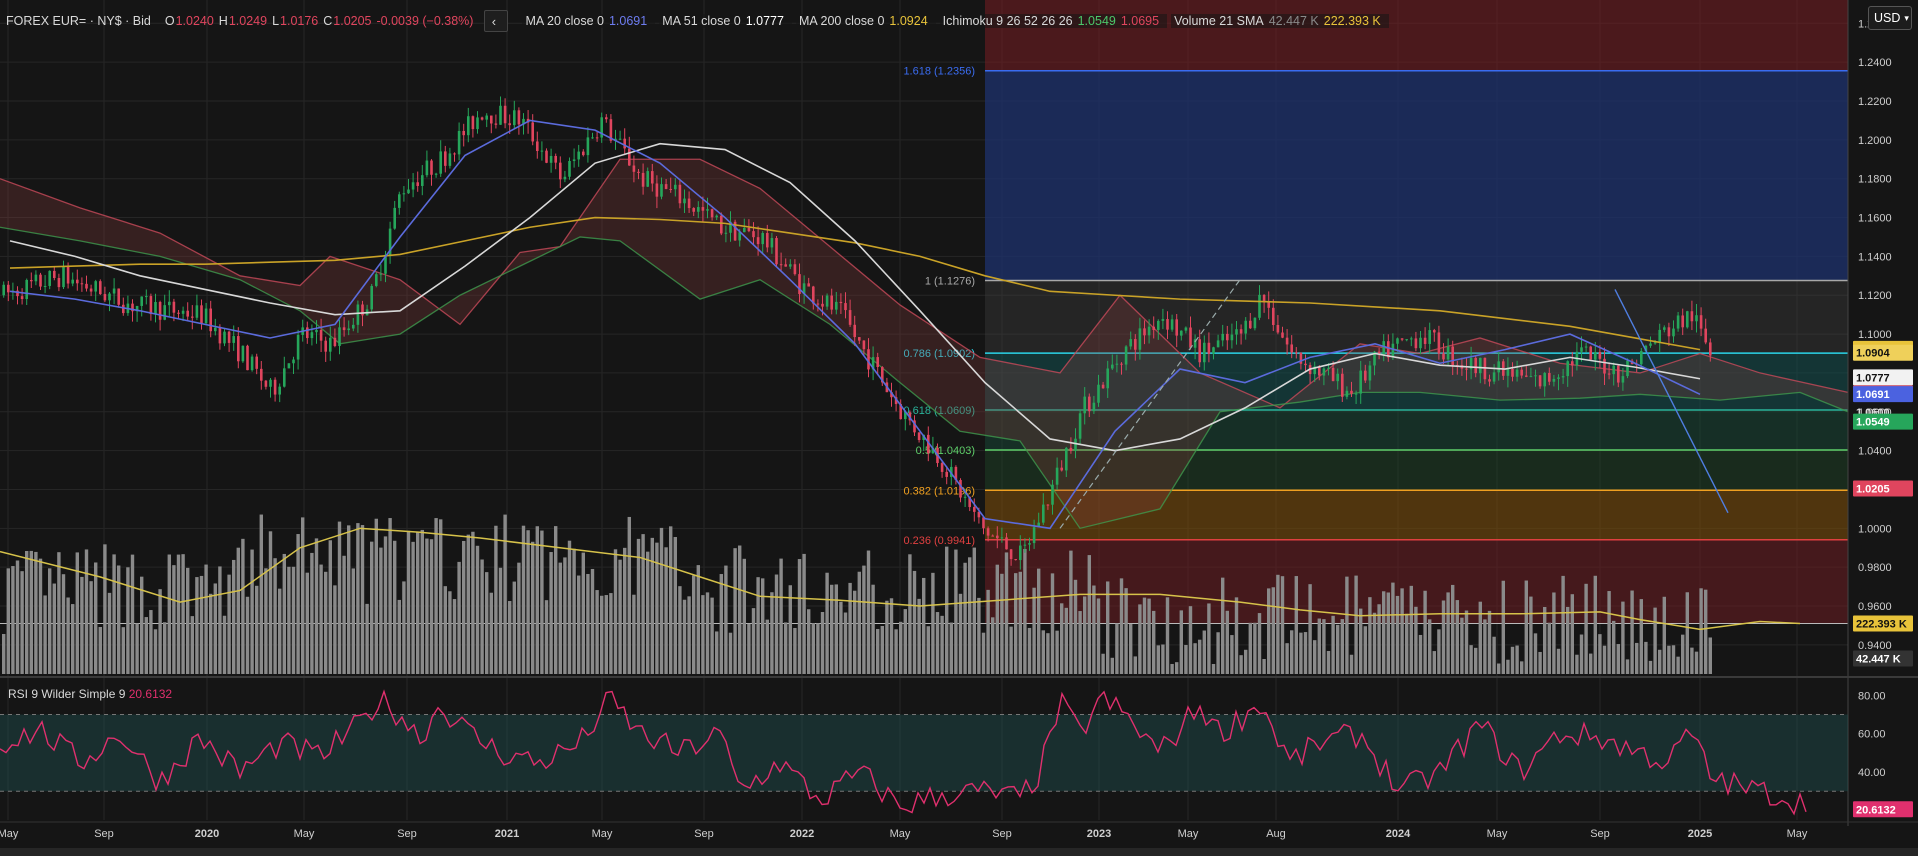 The width and height of the screenshot is (1918, 856). Describe the element at coordinates (150, 694) in the screenshot. I see `rsi-value: 20.6132` at that location.